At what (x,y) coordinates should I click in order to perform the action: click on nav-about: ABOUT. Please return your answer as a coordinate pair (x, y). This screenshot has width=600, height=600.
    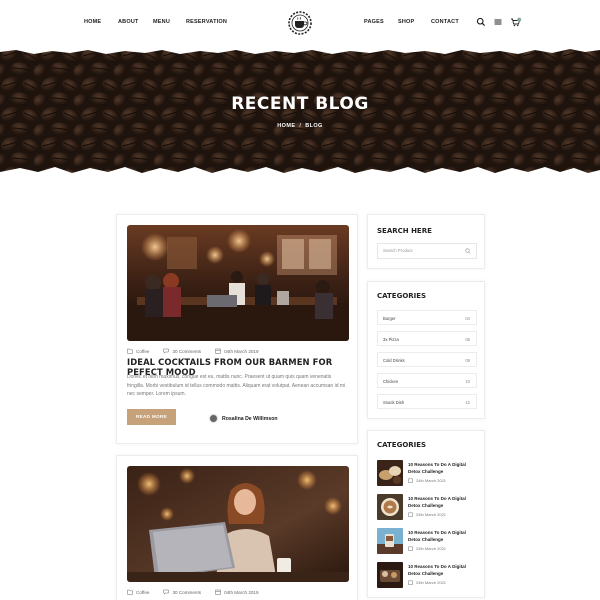
    Looking at the image, I should click on (128, 22).